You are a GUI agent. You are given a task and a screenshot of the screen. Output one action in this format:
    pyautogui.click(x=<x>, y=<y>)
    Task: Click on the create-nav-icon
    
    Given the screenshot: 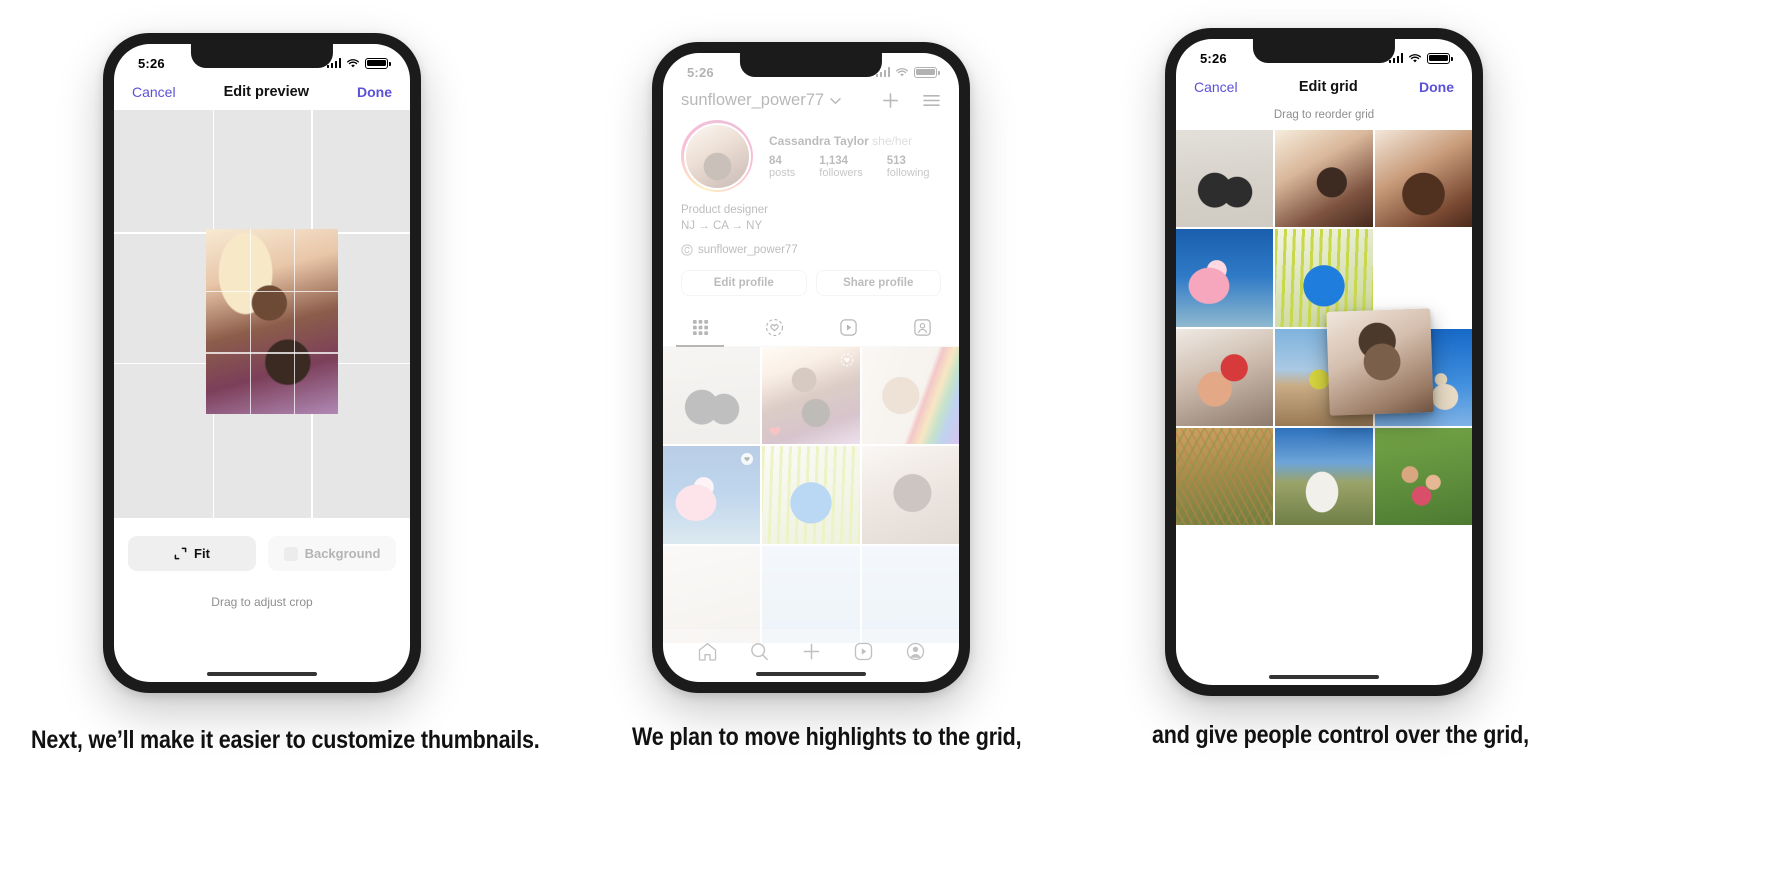 What is the action you would take?
    pyautogui.click(x=811, y=651)
    